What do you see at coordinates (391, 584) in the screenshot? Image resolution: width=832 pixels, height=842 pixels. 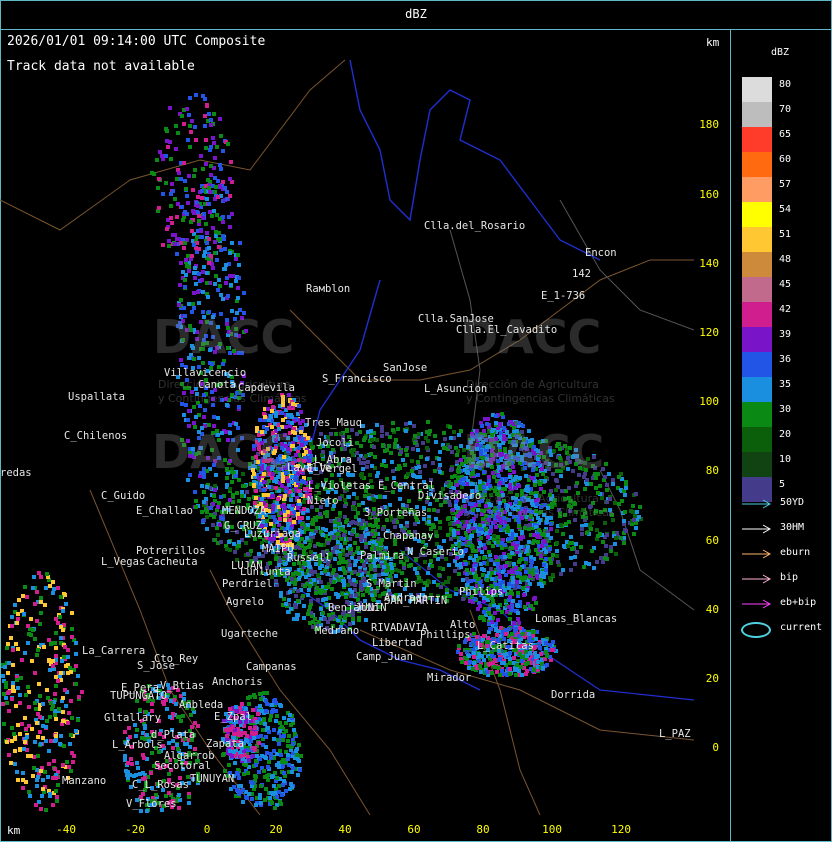 I see `place-label: S_Martin` at bounding box center [391, 584].